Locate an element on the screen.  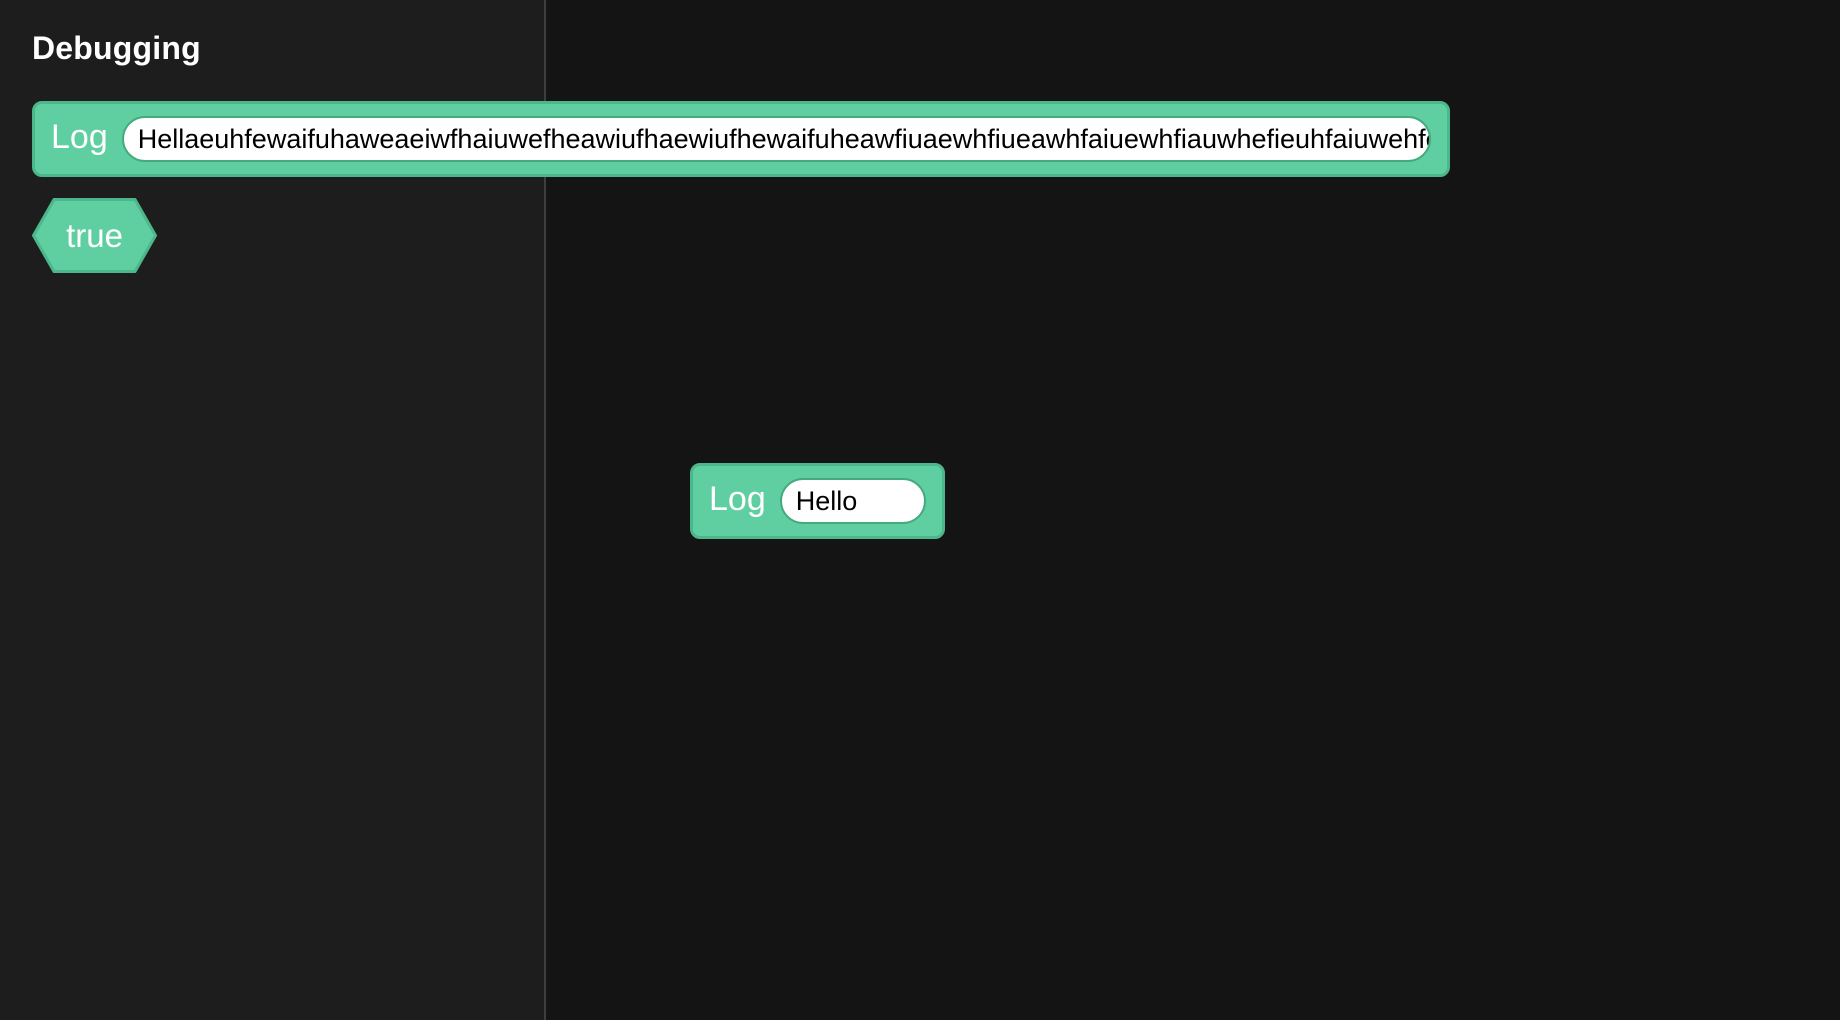
palette-boolean-true-block: true is located at coordinates (94, 235).